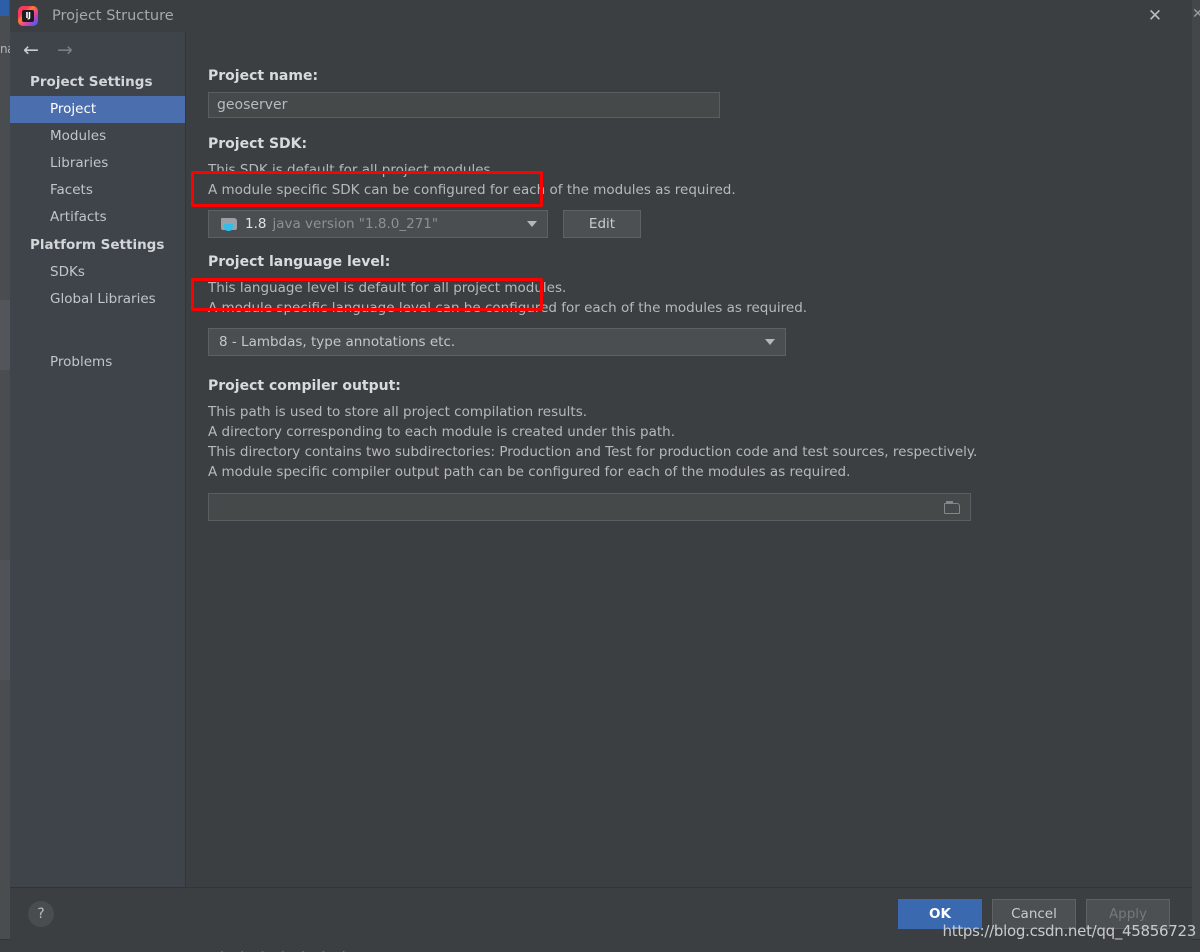  Describe the element at coordinates (65, 50) in the screenshot. I see `forward-arrow-icon: →` at that location.